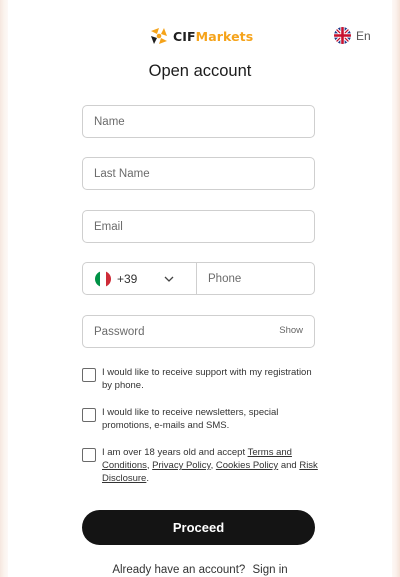  I want to click on signin-prompt: Already have an account? Sign in, so click(200, 570).